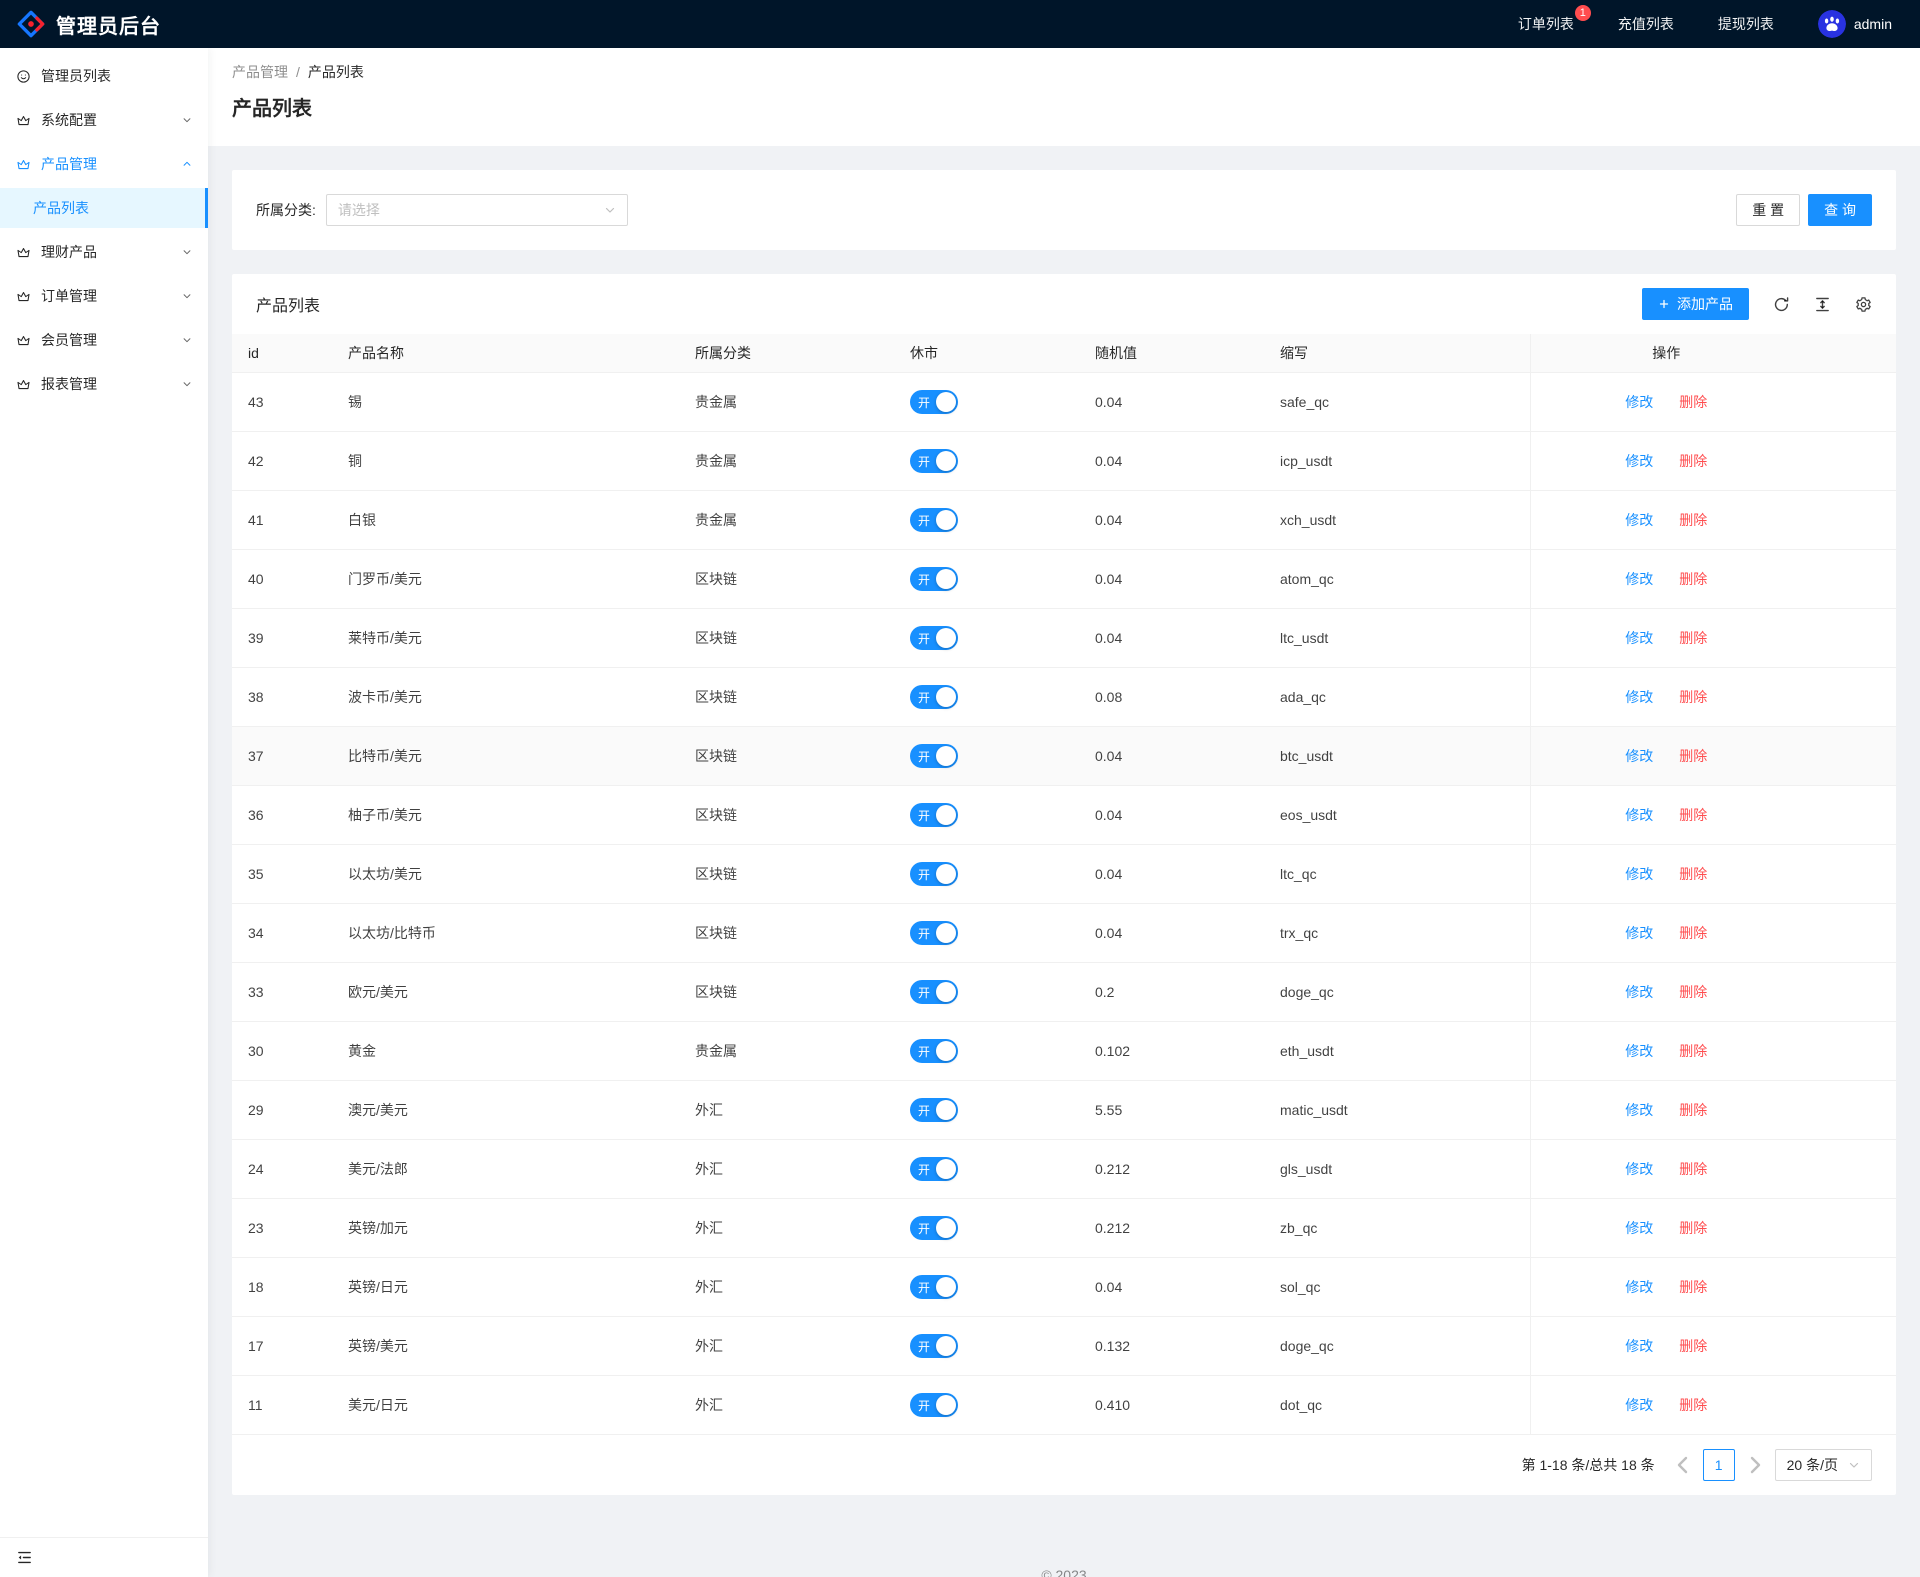 The width and height of the screenshot is (1920, 1577). Describe the element at coordinates (104, 208) in the screenshot. I see `sidebar-item-product-list: 产品列表` at that location.